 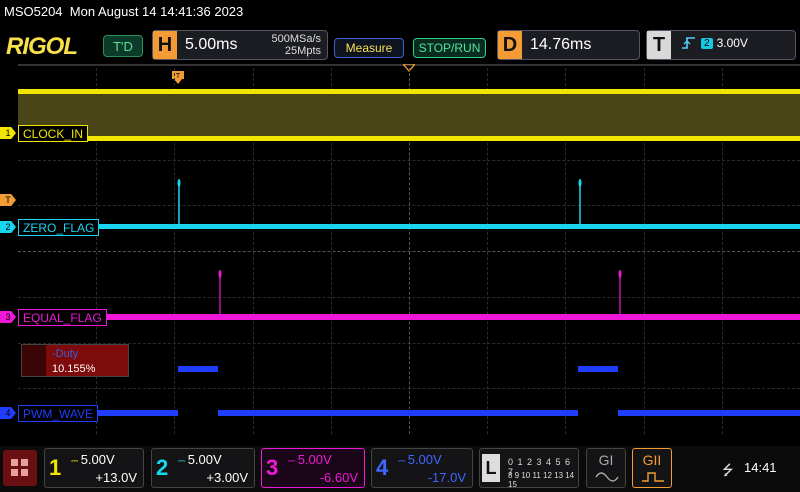 I want to click on ch4-button: 4 ⎓ 5.00V -17.0V, so click(x=422, y=468).